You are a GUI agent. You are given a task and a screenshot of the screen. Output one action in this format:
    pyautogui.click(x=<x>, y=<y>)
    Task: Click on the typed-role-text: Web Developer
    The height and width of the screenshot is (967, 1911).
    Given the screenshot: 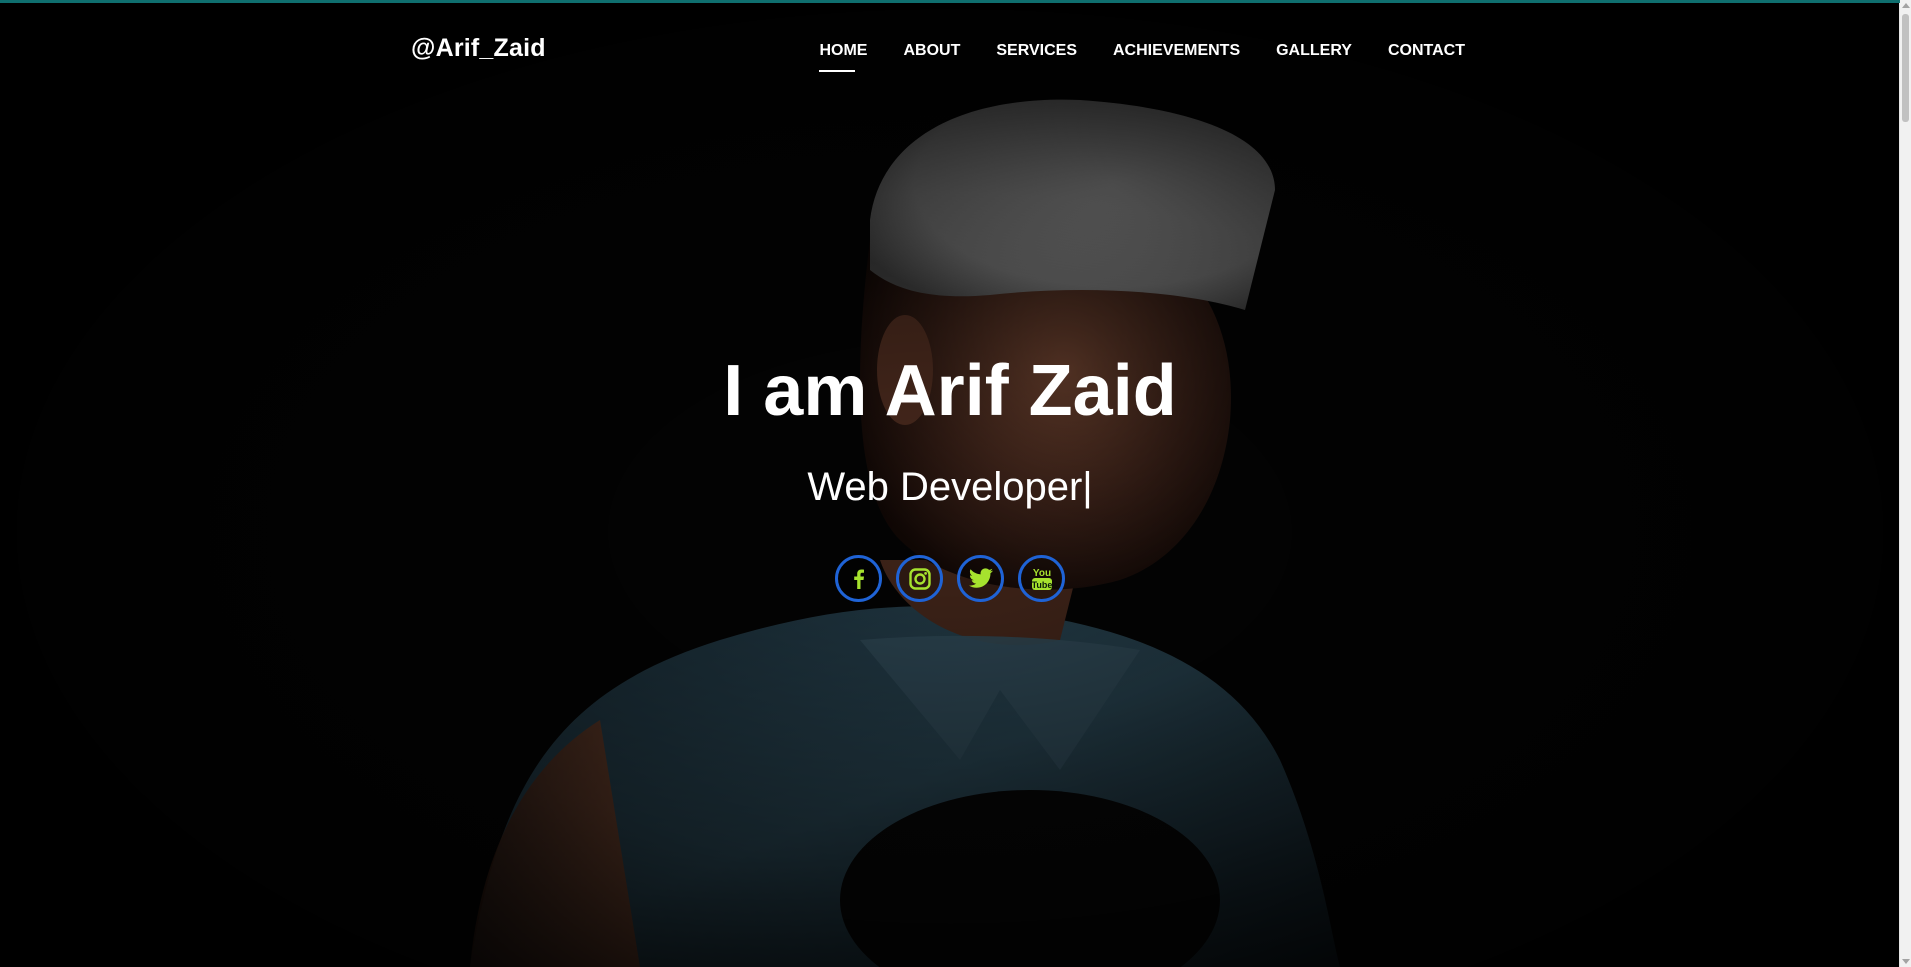 What is the action you would take?
    pyautogui.click(x=945, y=487)
    